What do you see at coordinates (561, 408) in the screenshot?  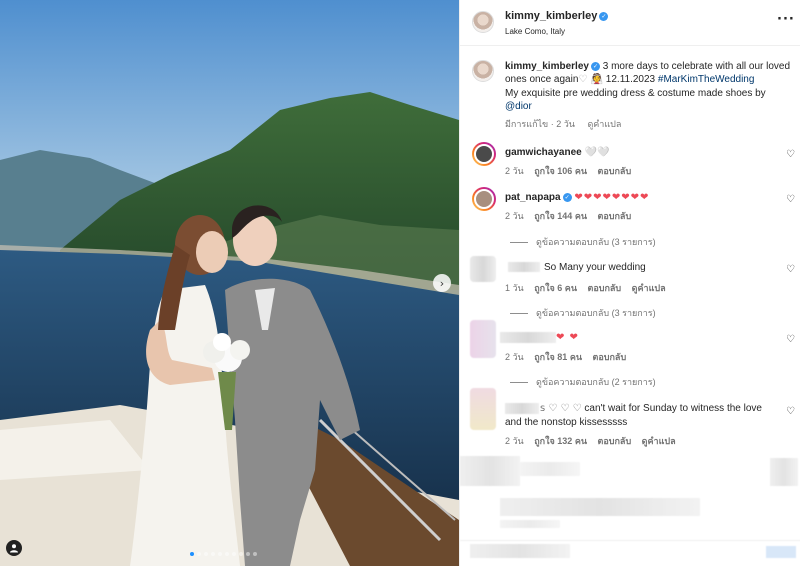 I see `comment-5-hearts: s ♡ ♡ ♡` at bounding box center [561, 408].